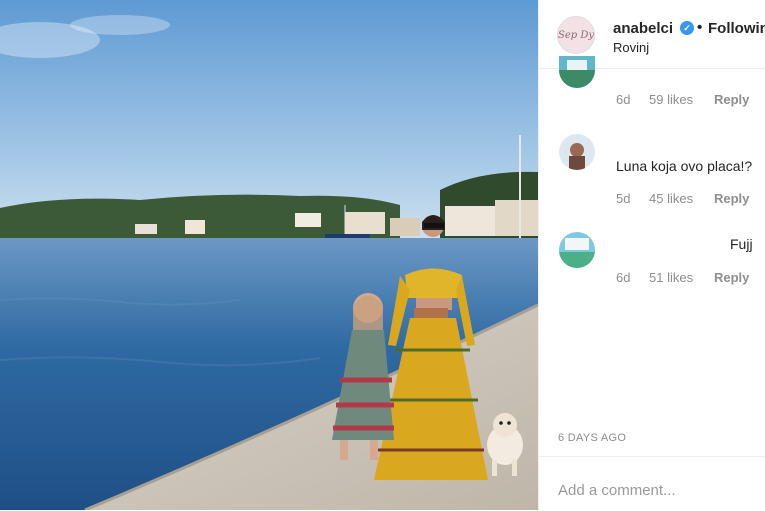  I want to click on comment-likes: 51 likes, so click(671, 277).